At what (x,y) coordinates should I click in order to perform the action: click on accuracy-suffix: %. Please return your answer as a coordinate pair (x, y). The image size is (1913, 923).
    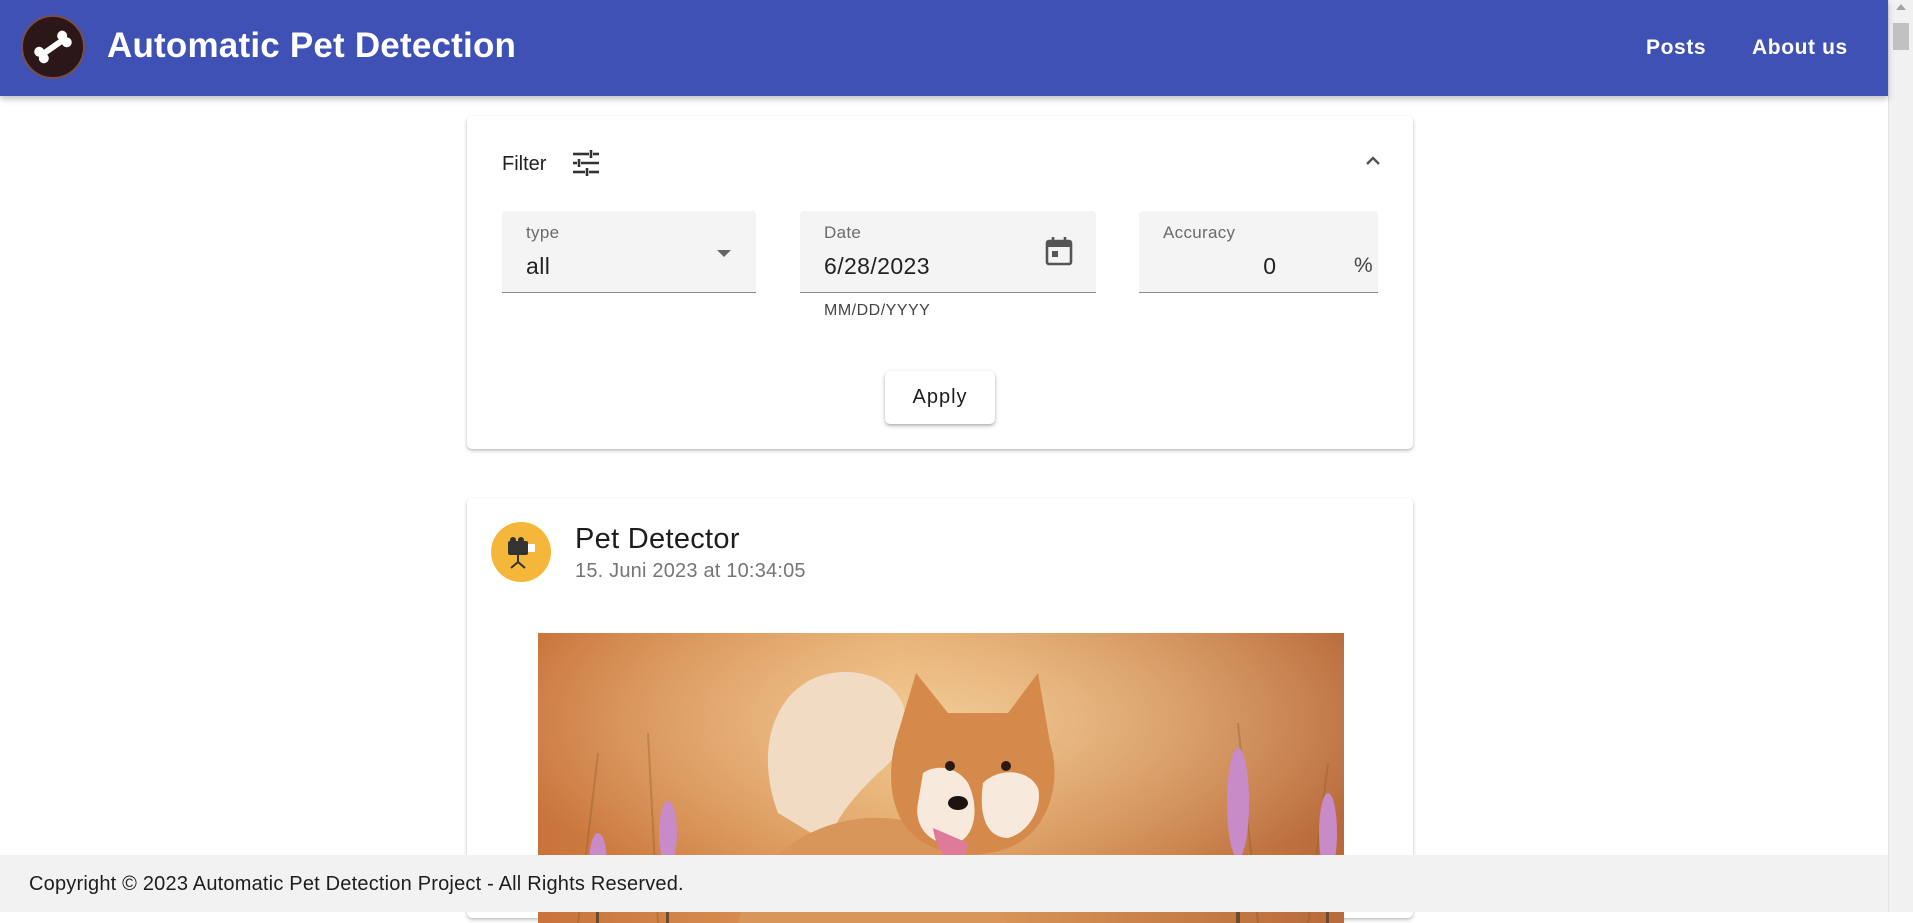
    Looking at the image, I should click on (1363, 265).